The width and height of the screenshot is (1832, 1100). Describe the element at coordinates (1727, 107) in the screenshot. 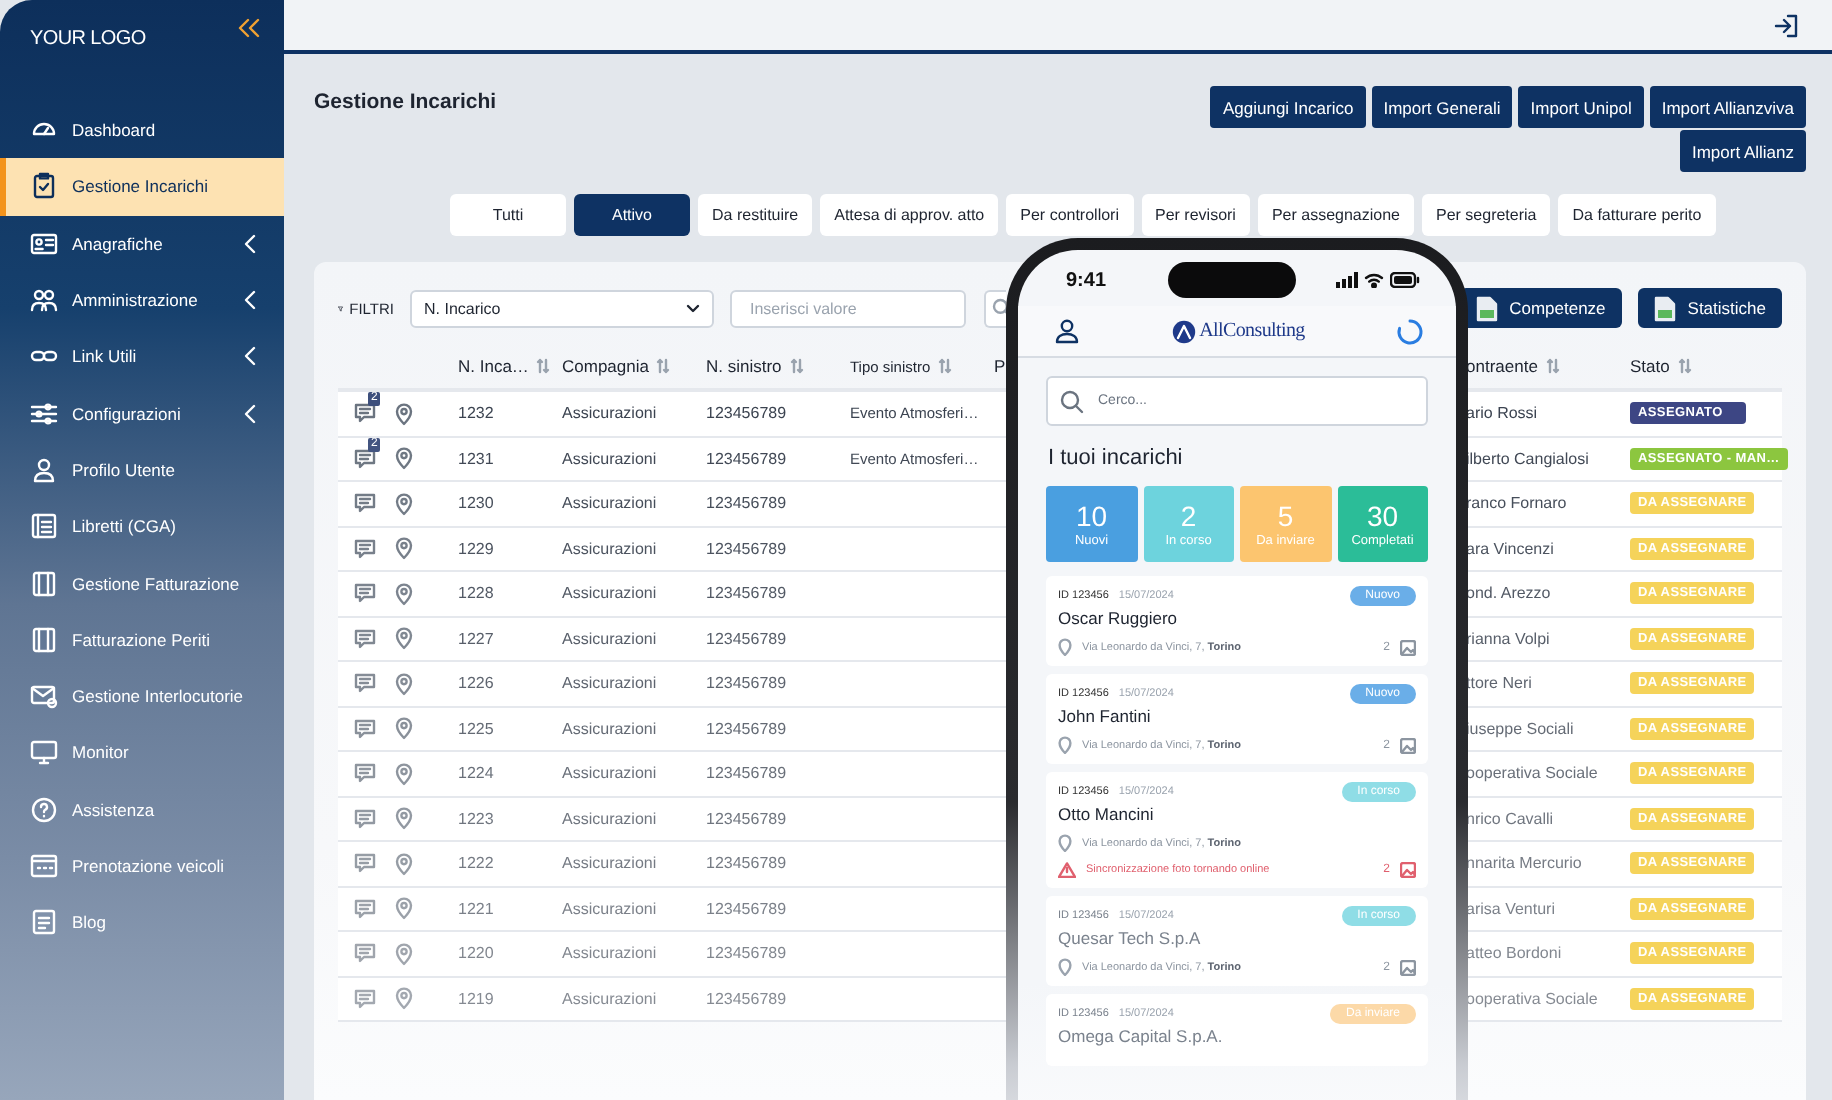

I see `import-button: Import Allianzviva` at that location.